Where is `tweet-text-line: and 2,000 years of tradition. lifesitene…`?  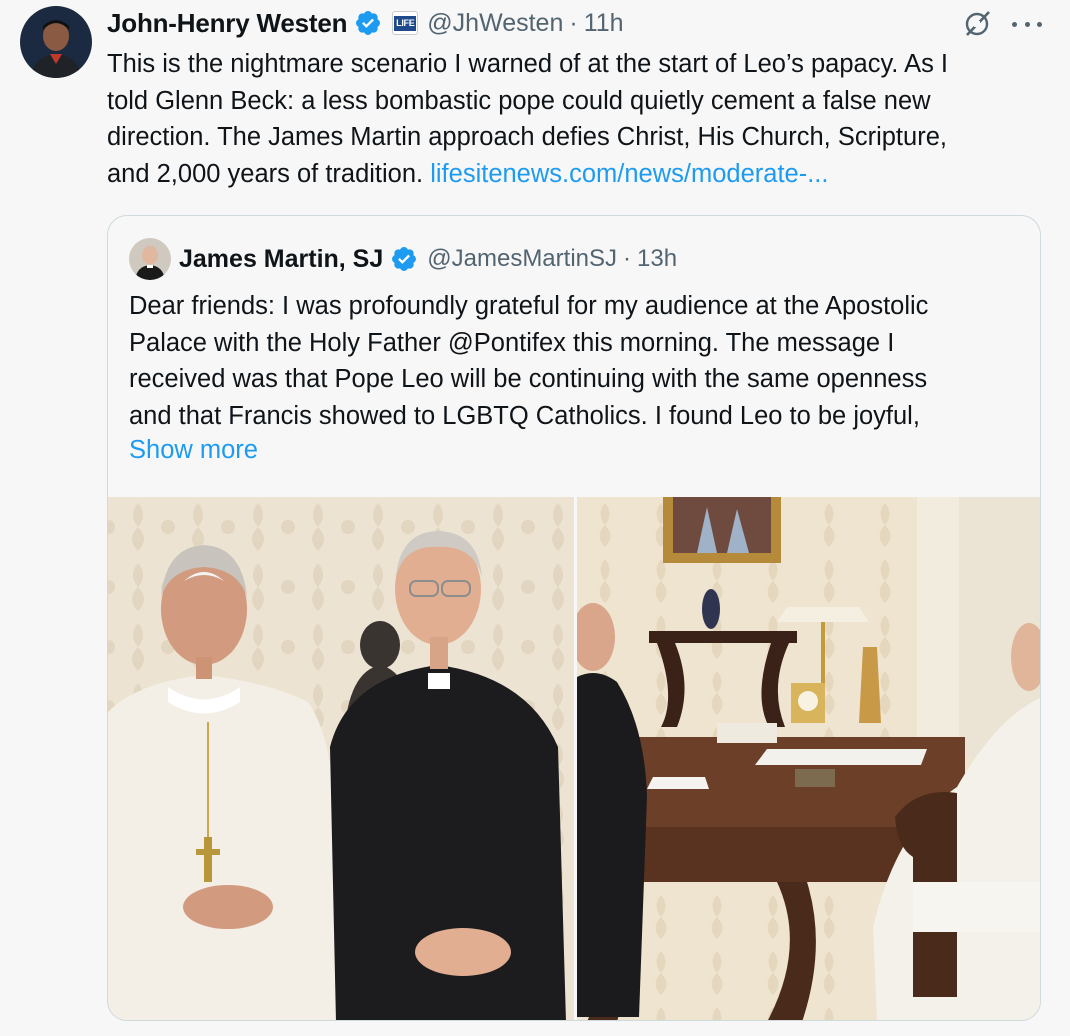 tweet-text-line: and 2,000 years of tradition. lifesitene… is located at coordinates (572, 174).